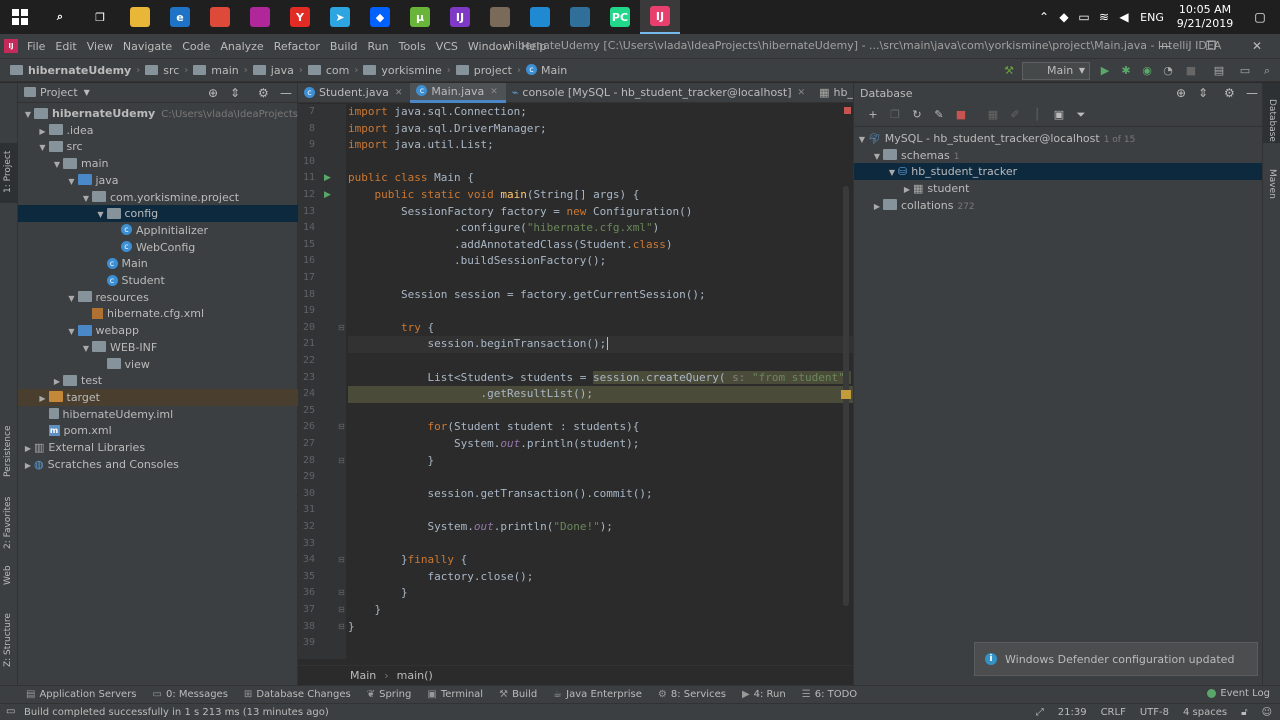 This screenshot has height=720, width=1280. Describe the element at coordinates (158, 330) in the screenshot. I see `tree-item-webapp: ▼ webapp` at that location.